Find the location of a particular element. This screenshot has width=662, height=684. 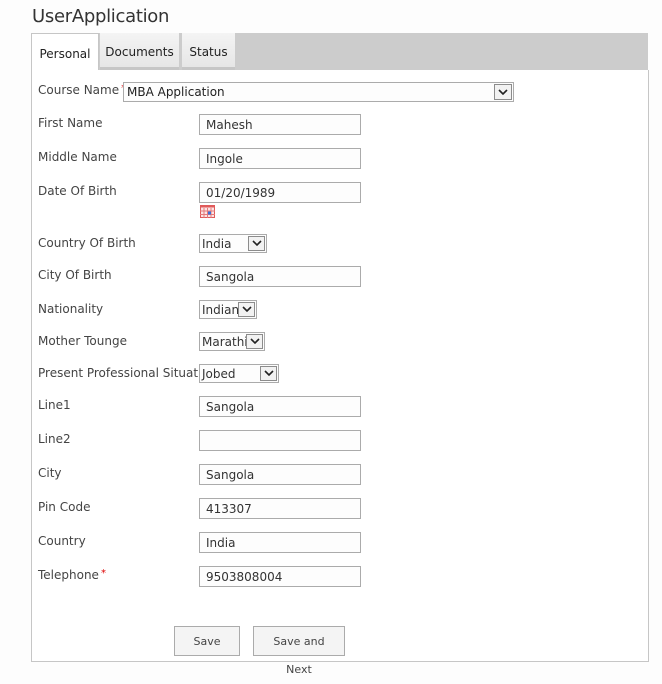

tab-bar: Personal Documents Status is located at coordinates (339, 52).